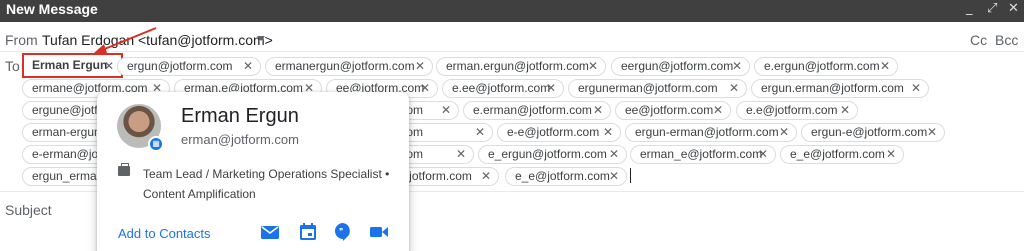 The height and width of the screenshot is (251, 1024). What do you see at coordinates (669, 110) in the screenshot?
I see `recipient-email: ee@jotform.com` at bounding box center [669, 110].